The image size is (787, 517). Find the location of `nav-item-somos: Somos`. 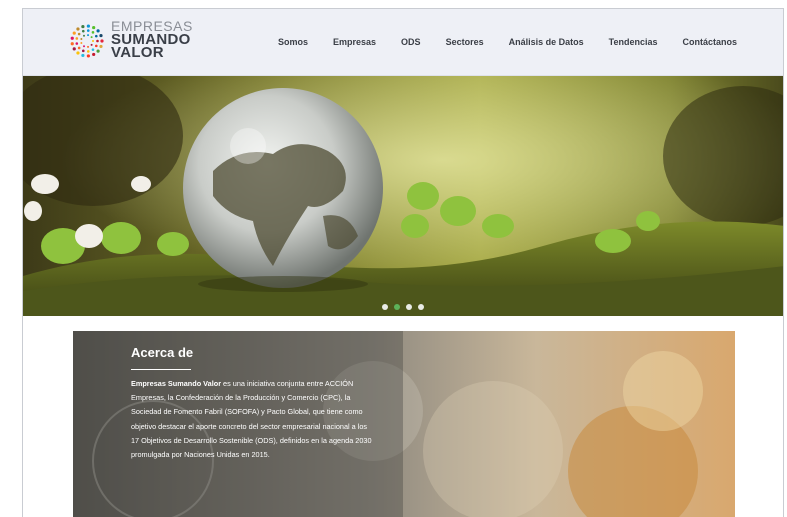

nav-item-somos: Somos is located at coordinates (293, 42).